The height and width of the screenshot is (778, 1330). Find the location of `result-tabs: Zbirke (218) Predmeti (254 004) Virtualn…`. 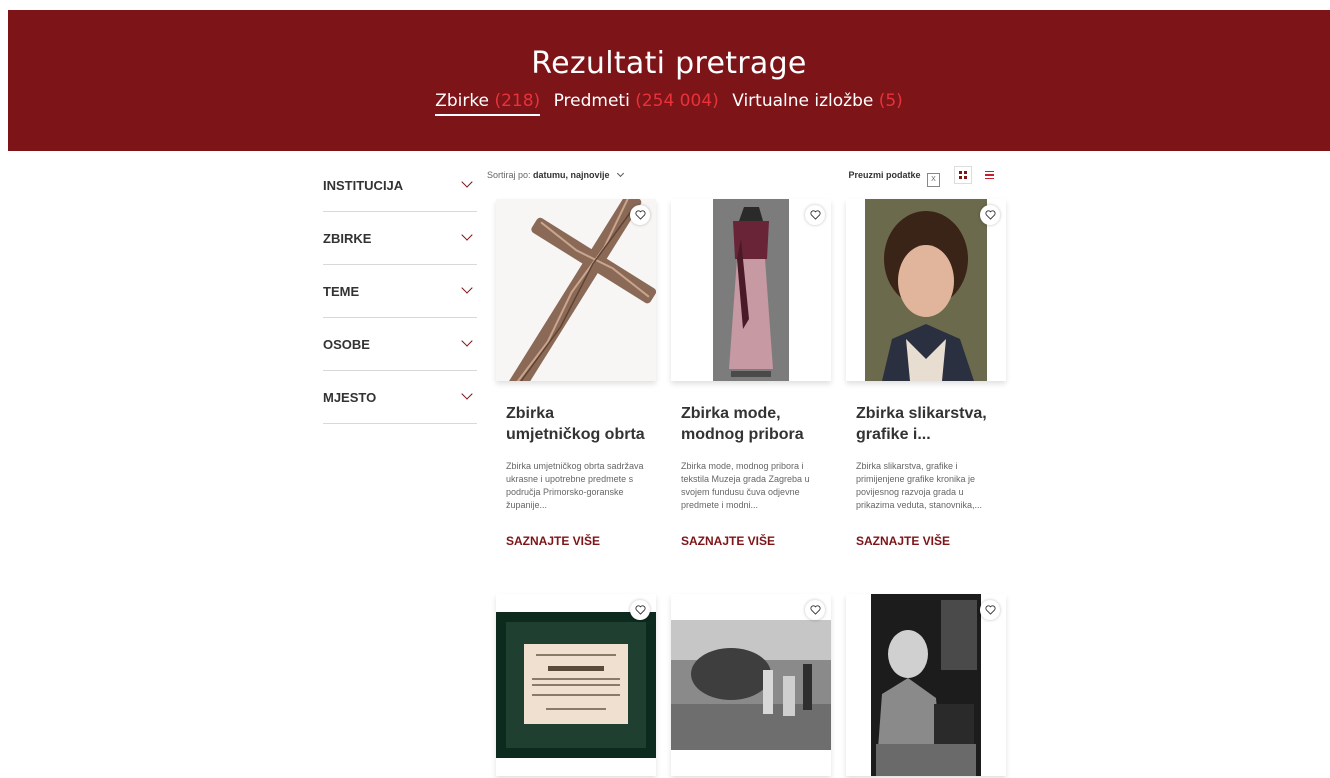

result-tabs: Zbirke (218) Predmeti (254 004) Virtualn… is located at coordinates (669, 103).